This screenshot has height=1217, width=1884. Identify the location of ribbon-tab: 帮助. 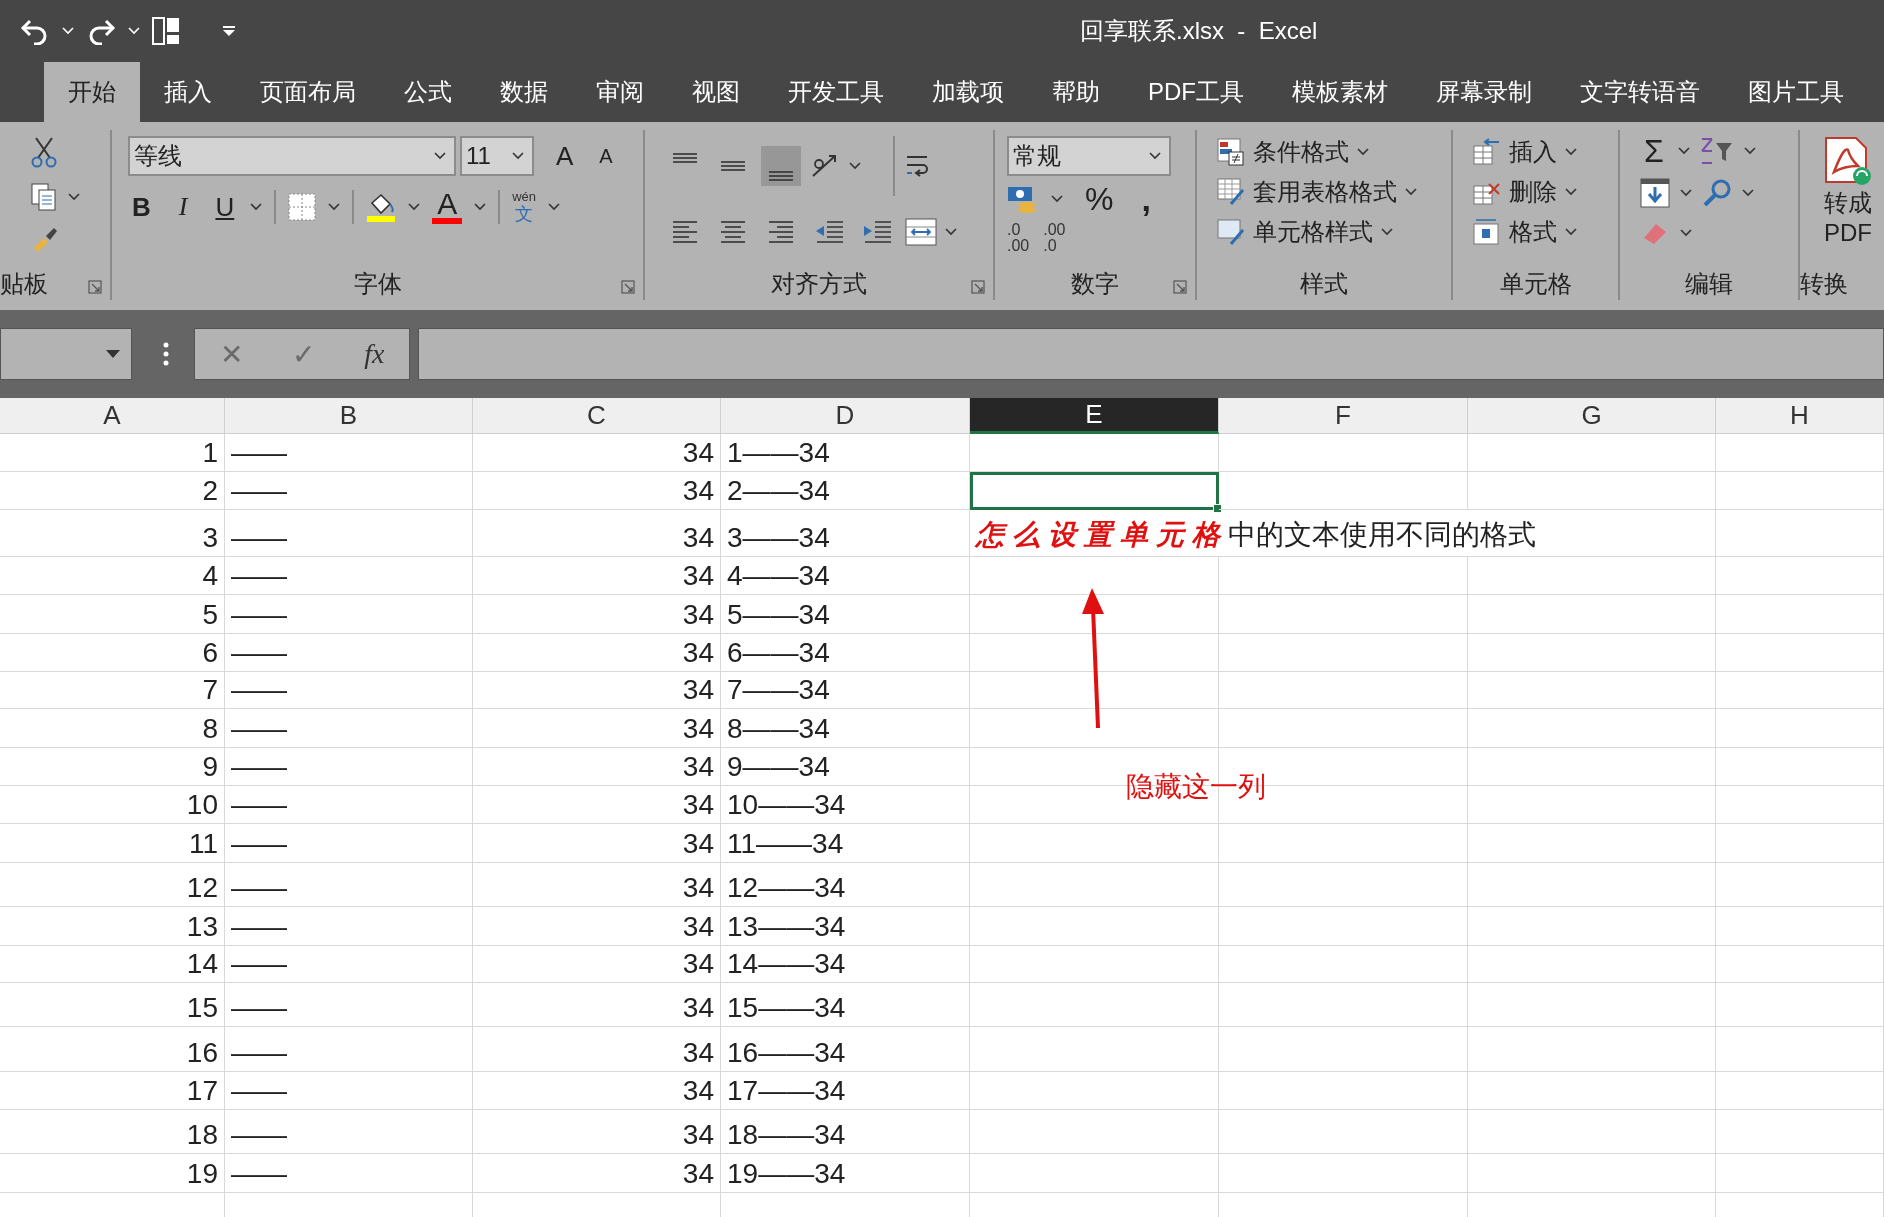
(1076, 92).